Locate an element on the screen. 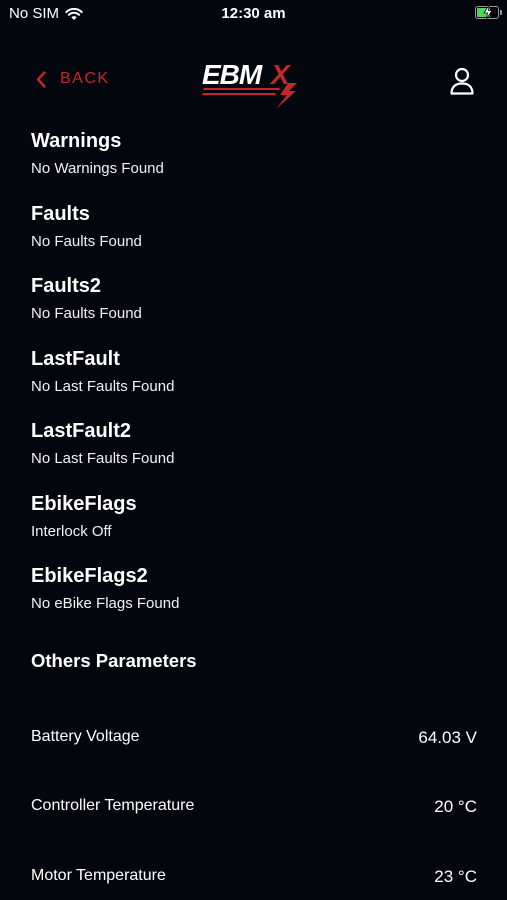 The width and height of the screenshot is (507, 900). param-value: 20 °C is located at coordinates (455, 806).